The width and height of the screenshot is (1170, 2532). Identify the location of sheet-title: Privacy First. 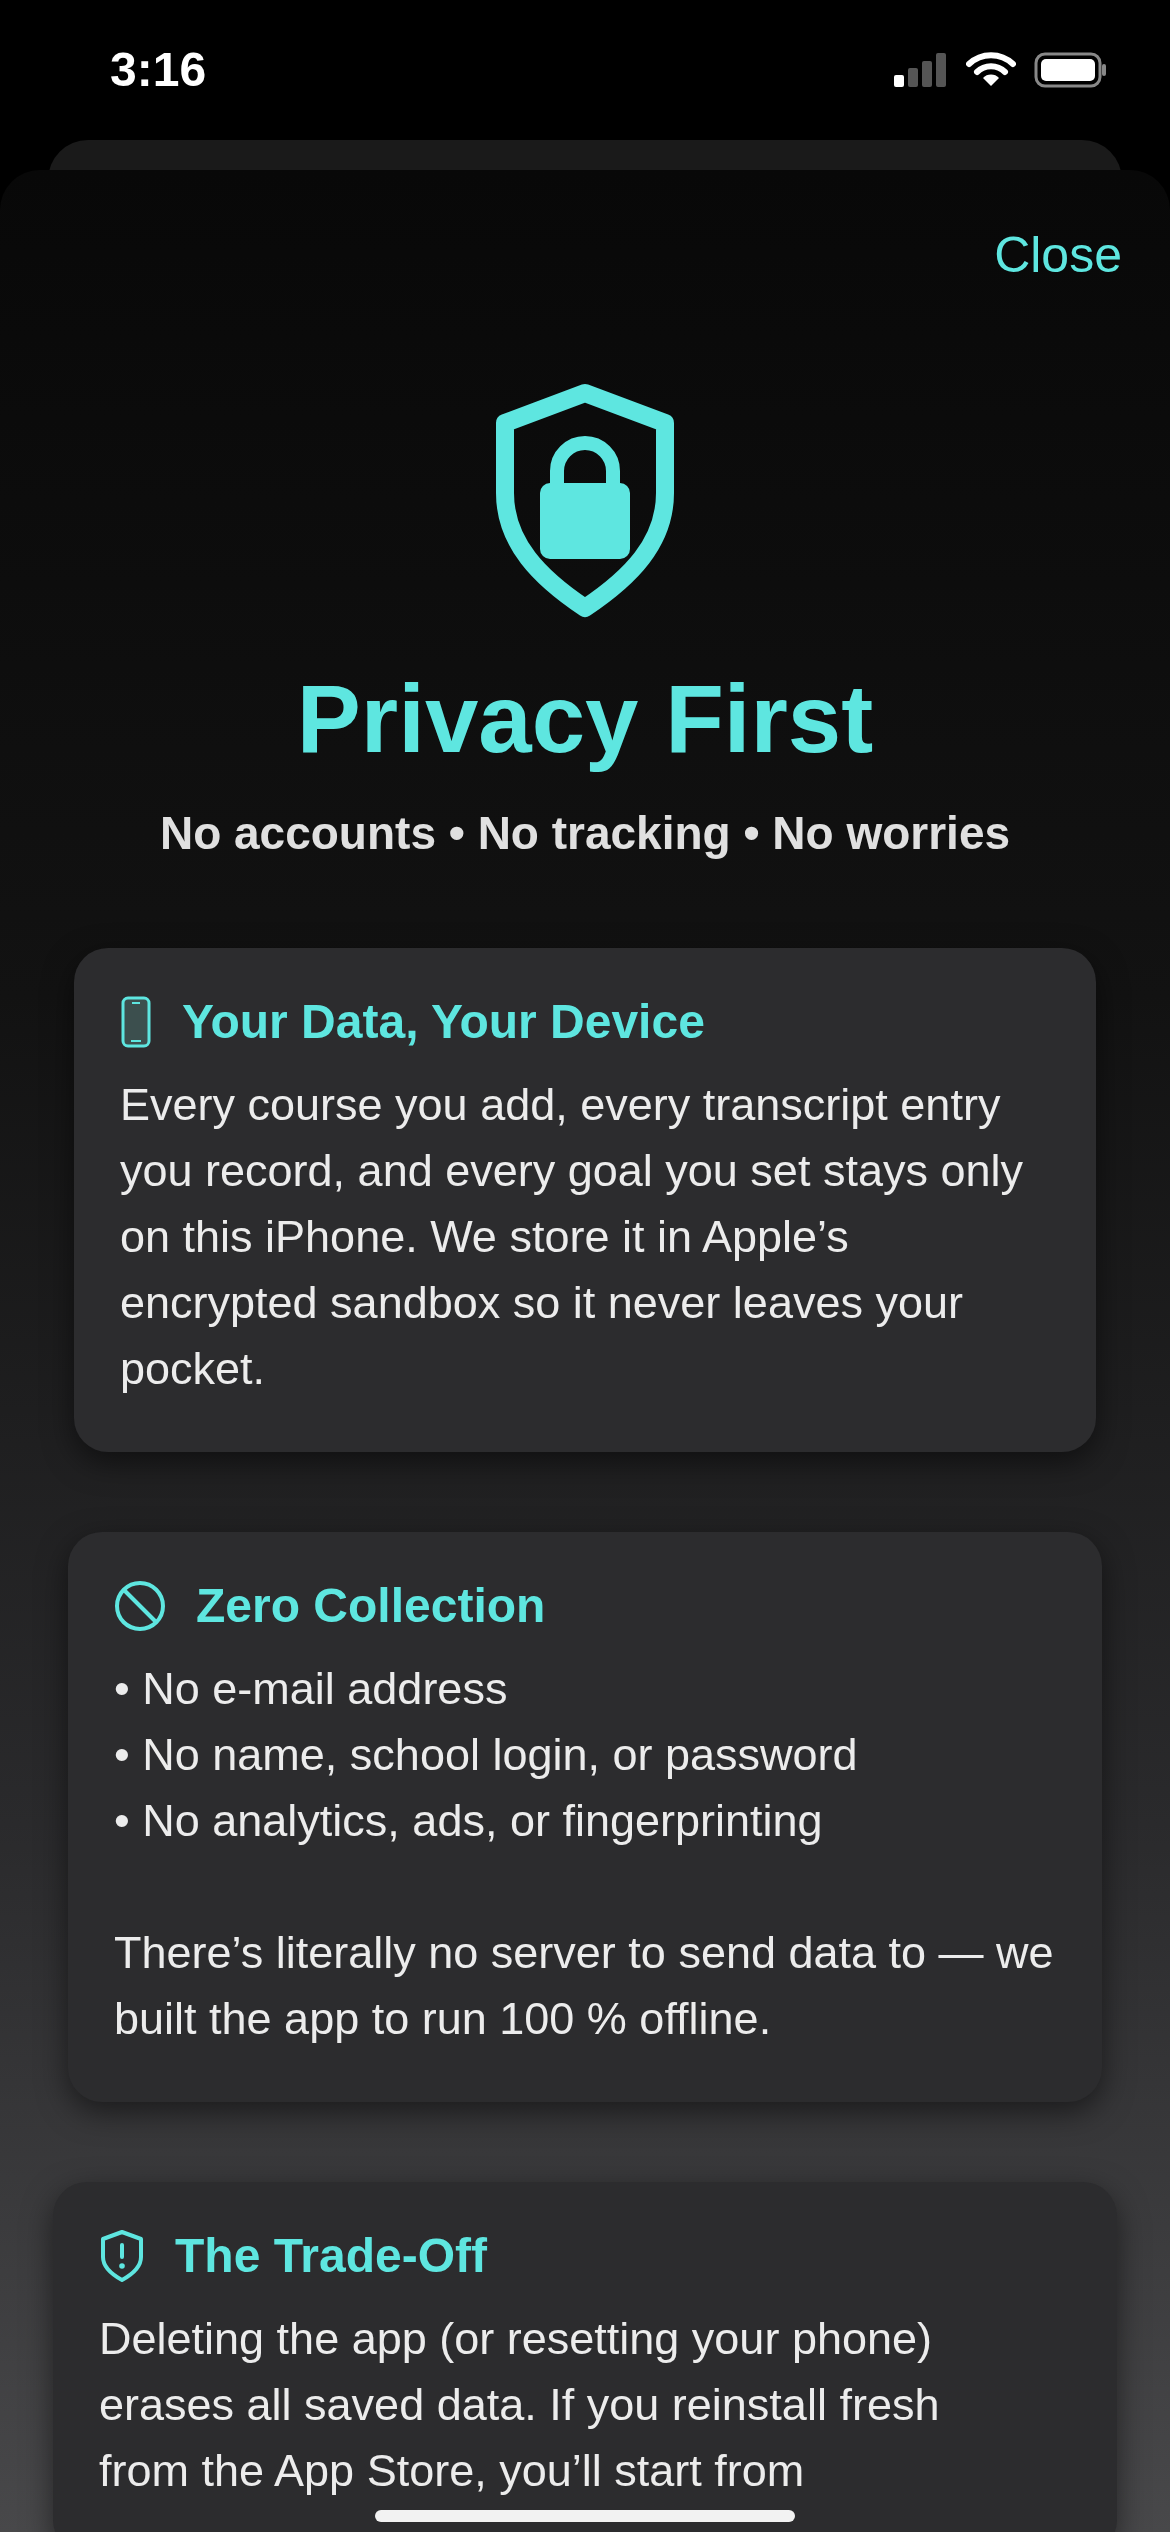
(585, 719).